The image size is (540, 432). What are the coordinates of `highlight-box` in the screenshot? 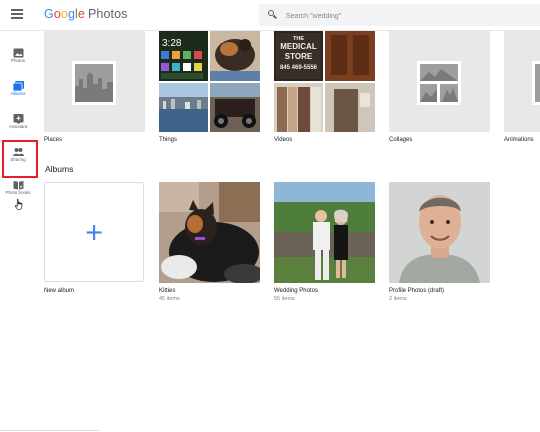 It's located at (20, 159).